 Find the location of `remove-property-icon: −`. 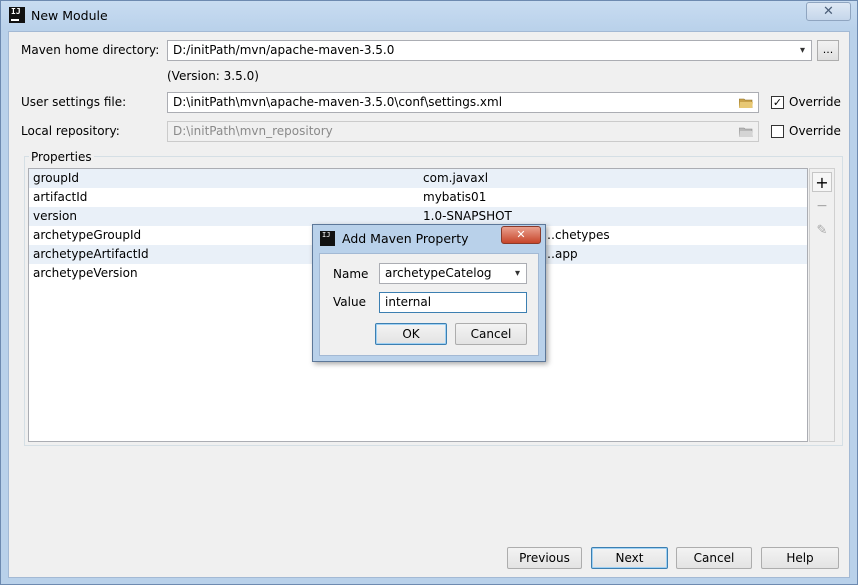

remove-property-icon: − is located at coordinates (822, 206).